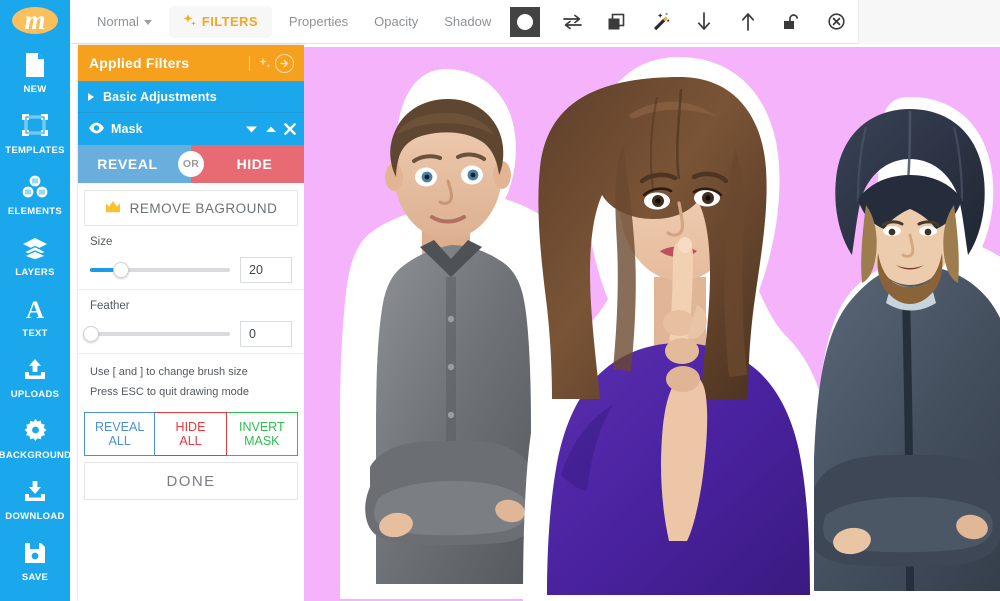 This screenshot has width=1000, height=601. Describe the element at coordinates (35, 431) in the screenshot. I see `gear-icon` at that location.